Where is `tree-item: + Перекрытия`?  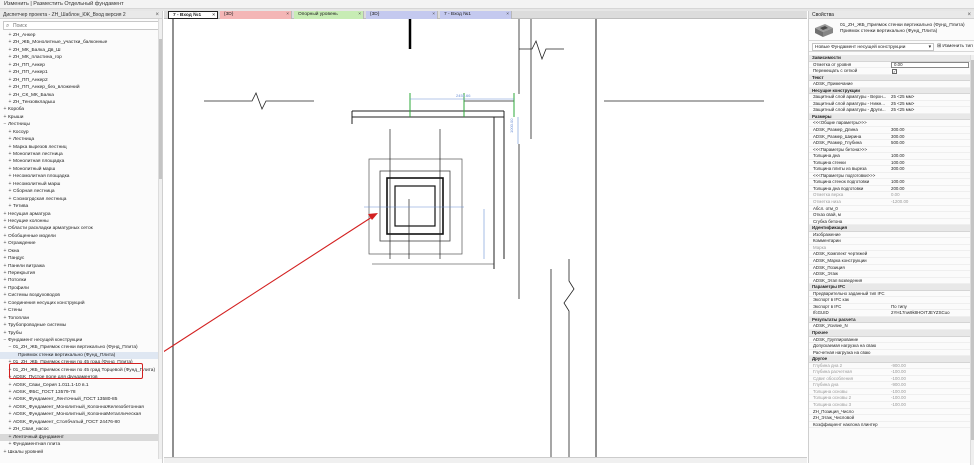 tree-item: + Перекрытия is located at coordinates (81, 273).